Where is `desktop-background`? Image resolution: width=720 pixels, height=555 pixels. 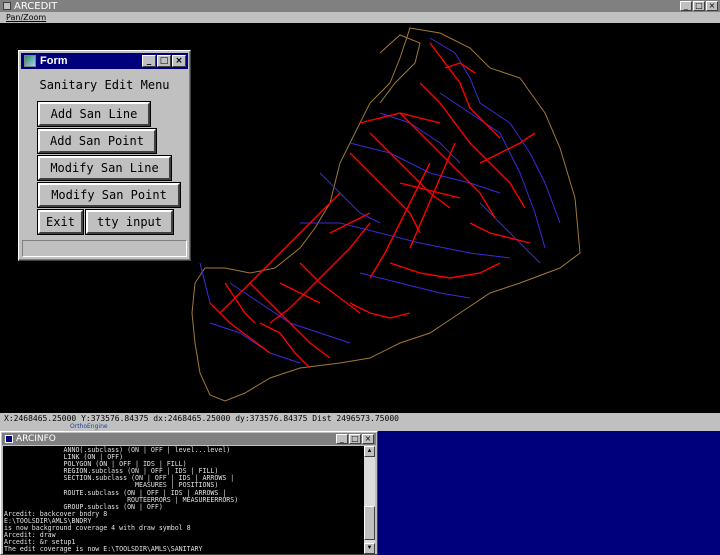
desktop-background is located at coordinates (549, 493).